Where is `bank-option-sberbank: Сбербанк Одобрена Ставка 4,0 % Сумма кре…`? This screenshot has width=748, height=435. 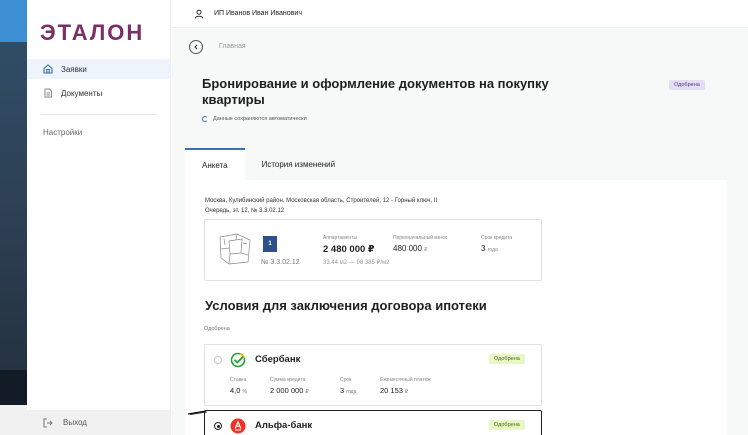
bank-option-sberbank: Сбербанк Одобрена Ставка 4,0 % Сумма кре… is located at coordinates (373, 375).